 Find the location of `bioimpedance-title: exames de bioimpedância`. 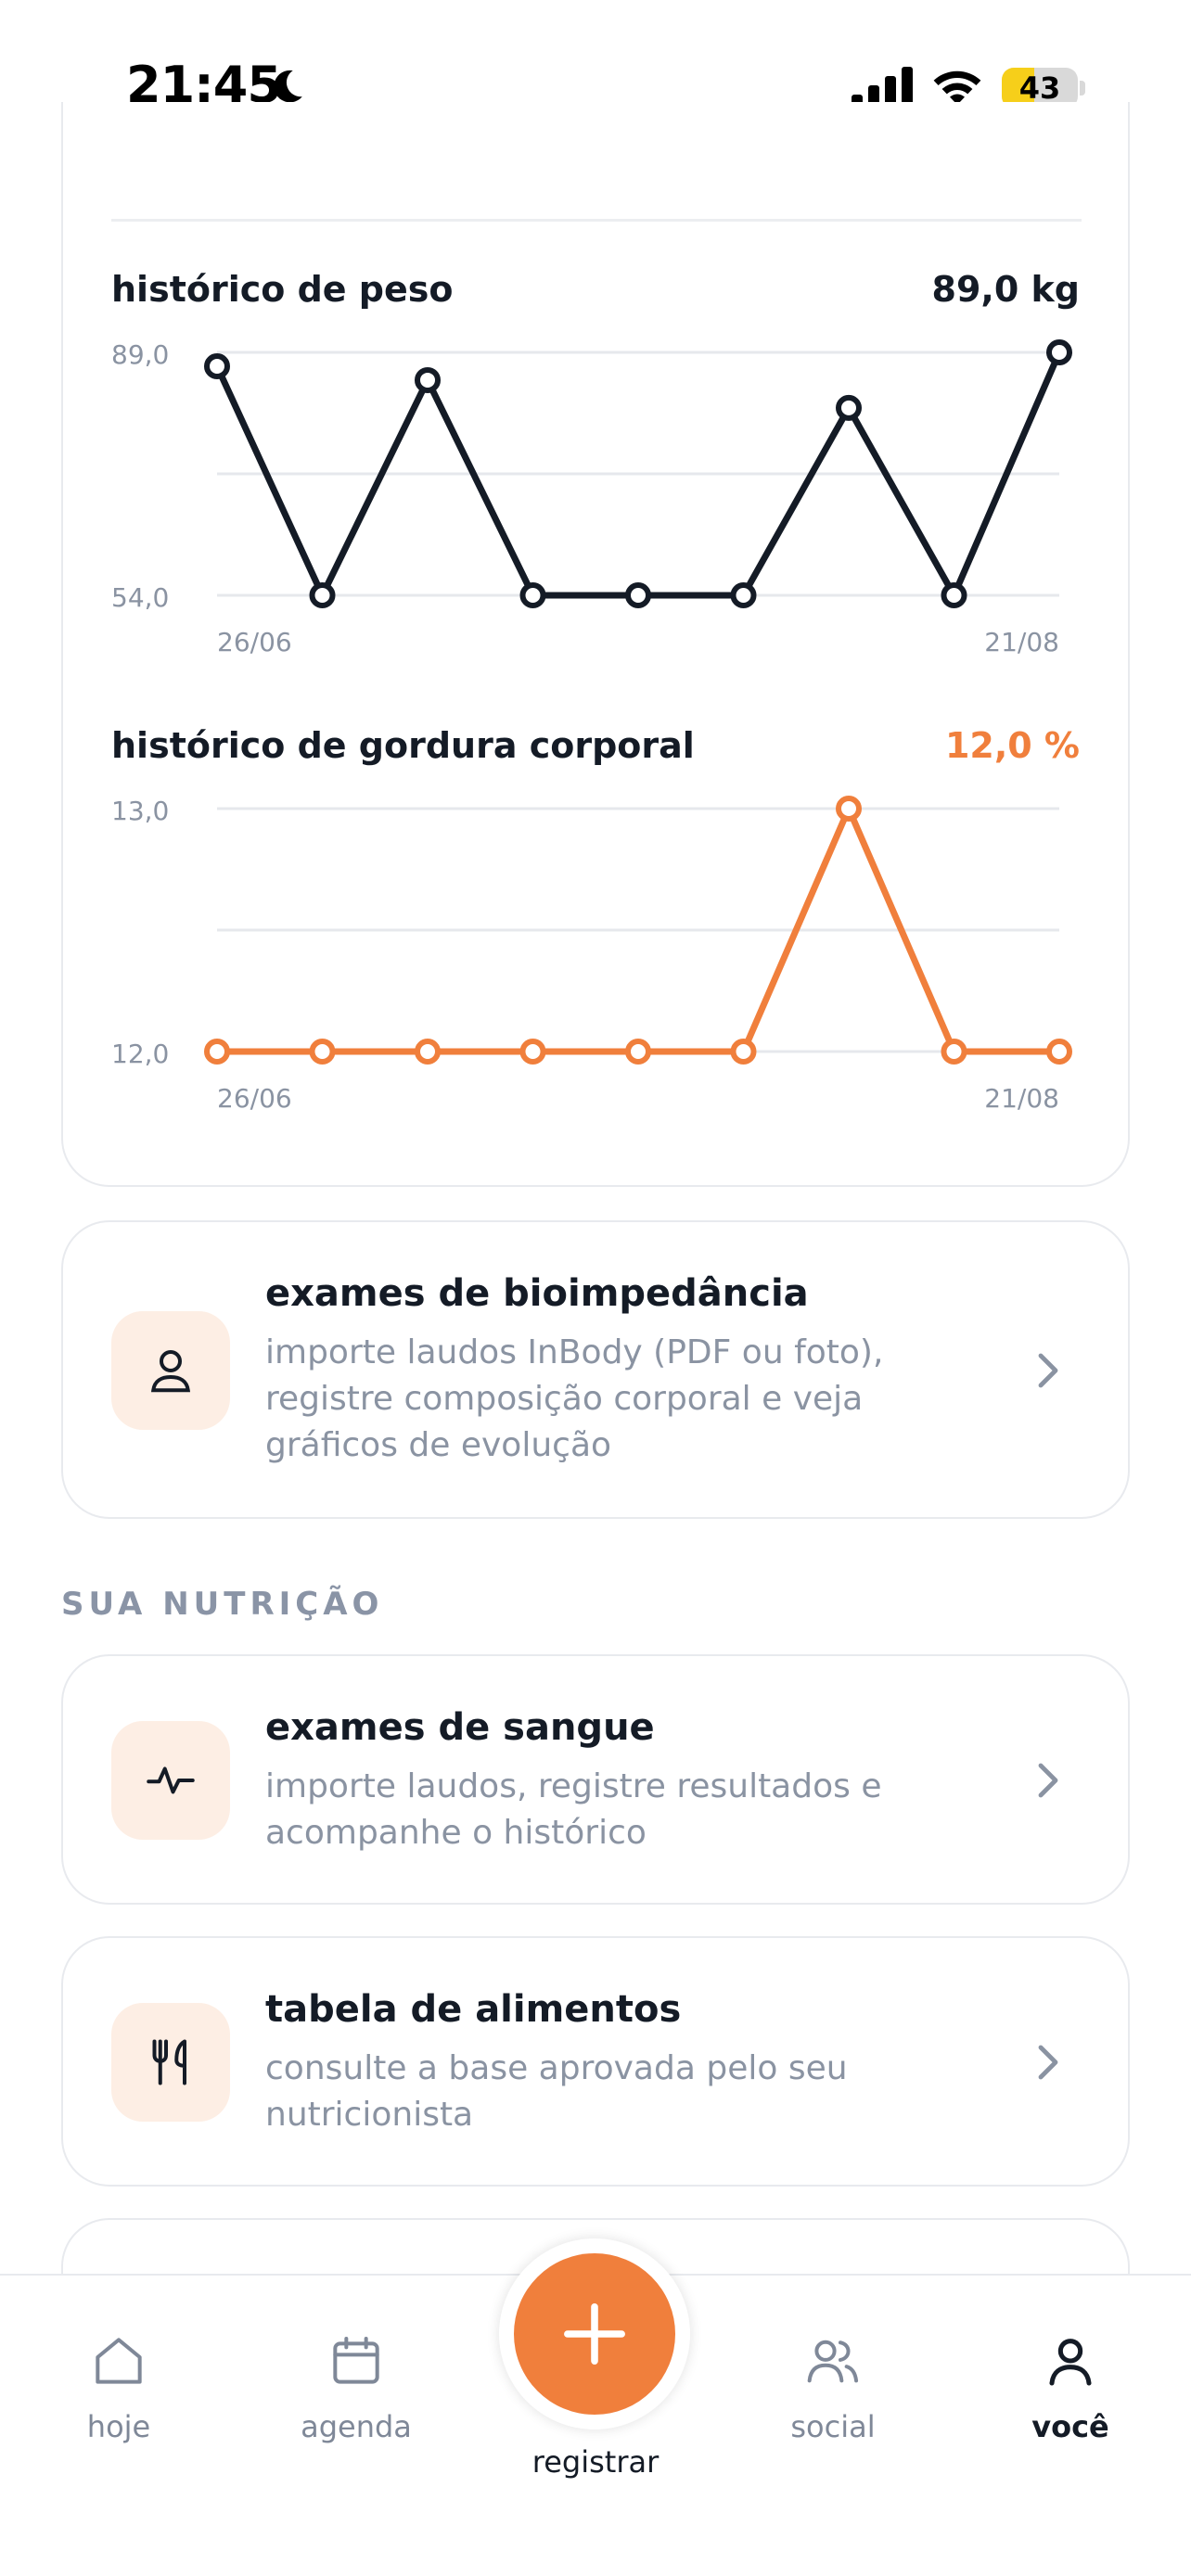

bioimpedance-title: exames de bioimpedância is located at coordinates (537, 1293).